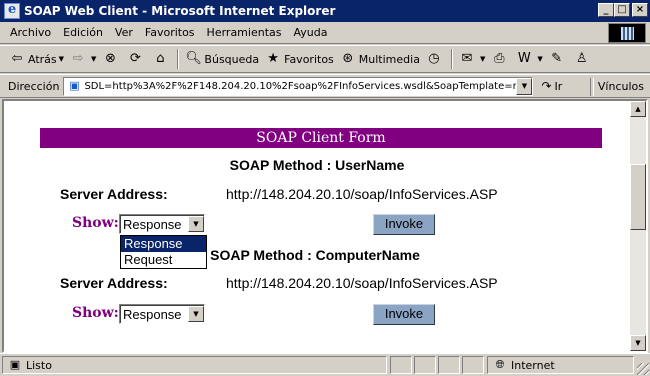 The image size is (650, 376). I want to click on resize-grip, so click(643, 369).